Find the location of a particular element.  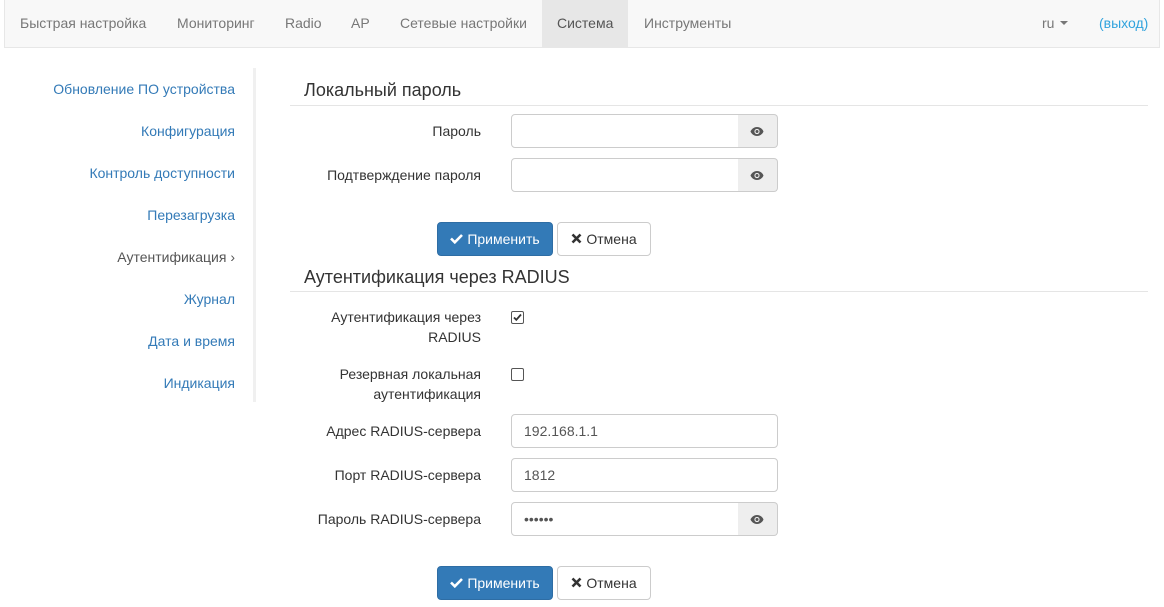

radius-enable-checkbox is located at coordinates (517, 317).